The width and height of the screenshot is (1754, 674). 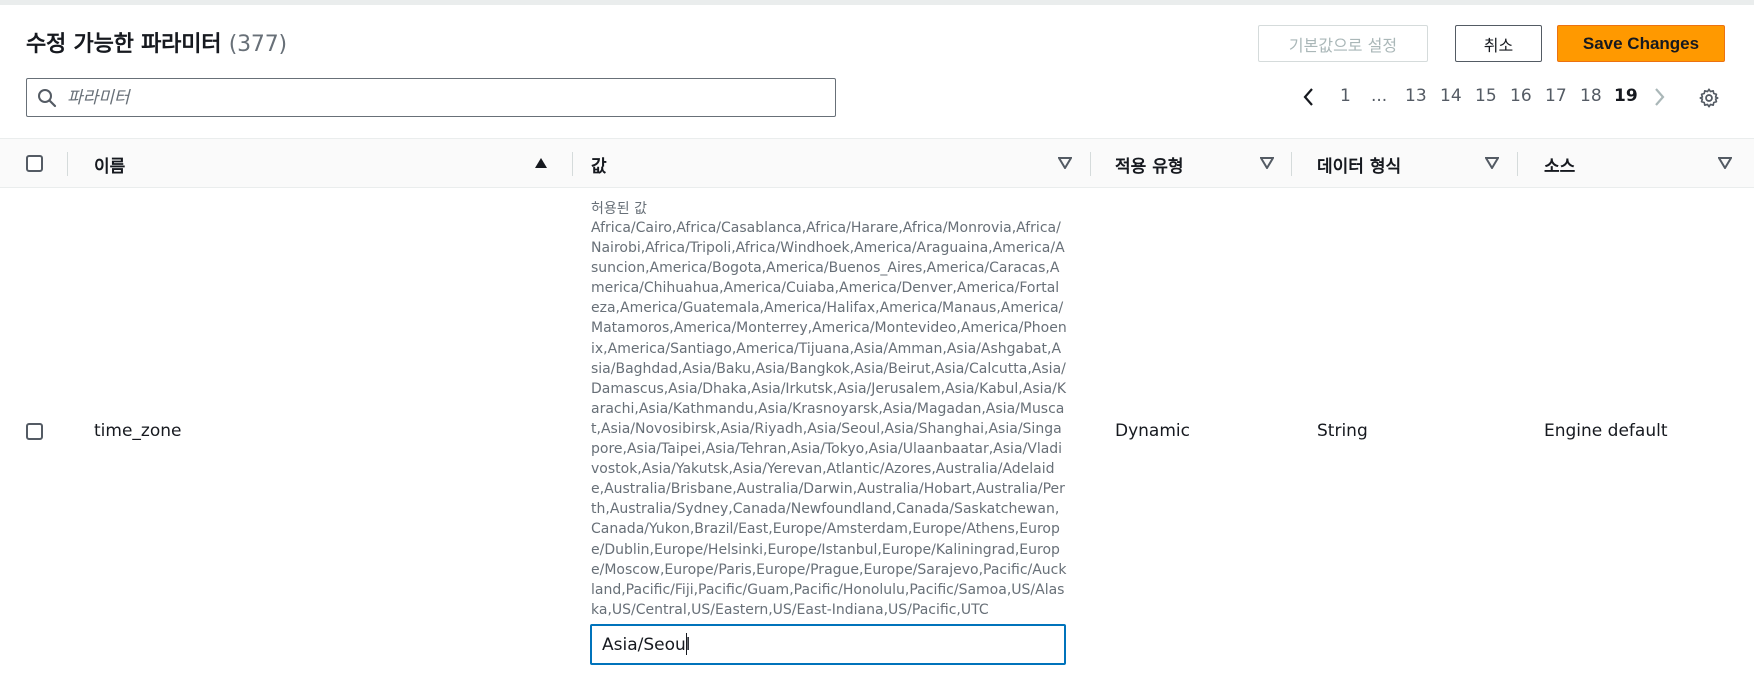 I want to click on page-1: 1, so click(x=1345, y=96).